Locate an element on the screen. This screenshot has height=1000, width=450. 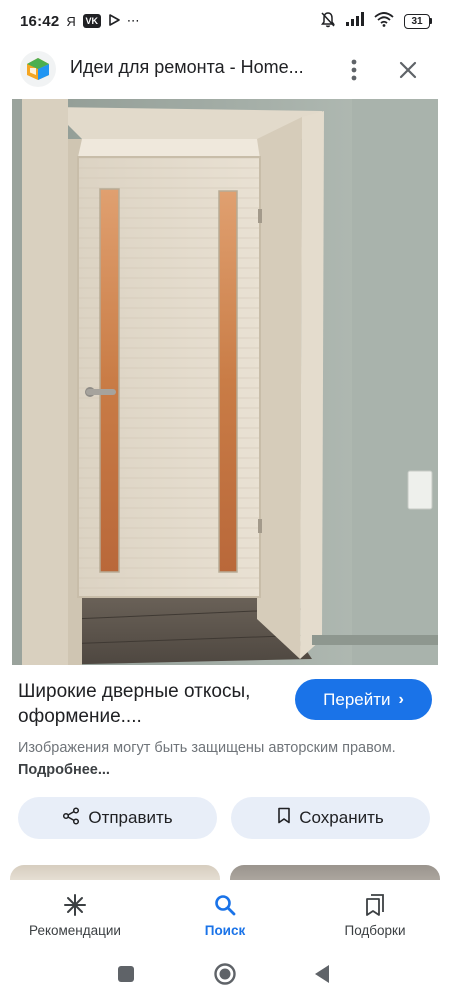
battery-level: 31 is located at coordinates (417, 21).